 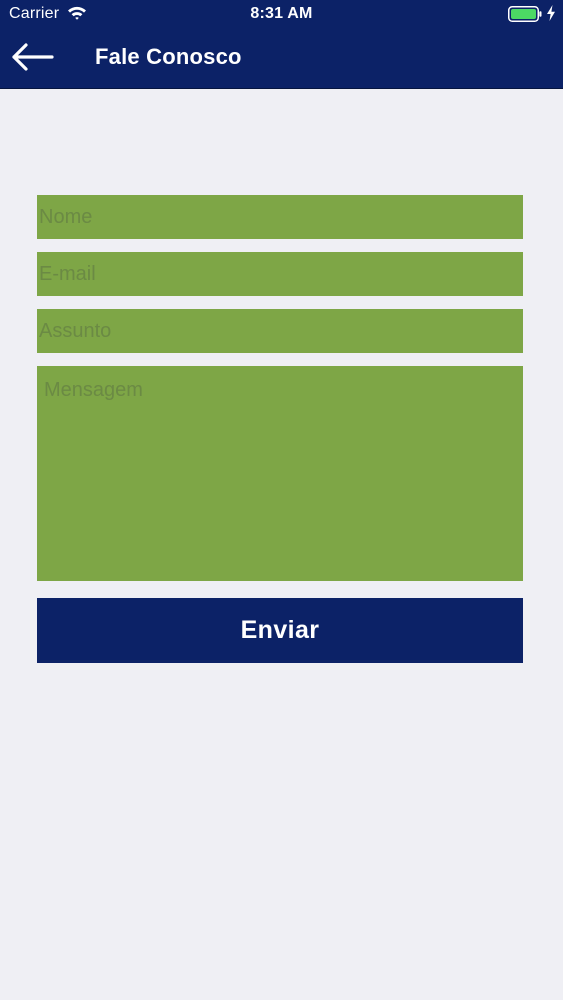 I want to click on status-bar: Carrier 8:31 AM, so click(x=281, y=14).